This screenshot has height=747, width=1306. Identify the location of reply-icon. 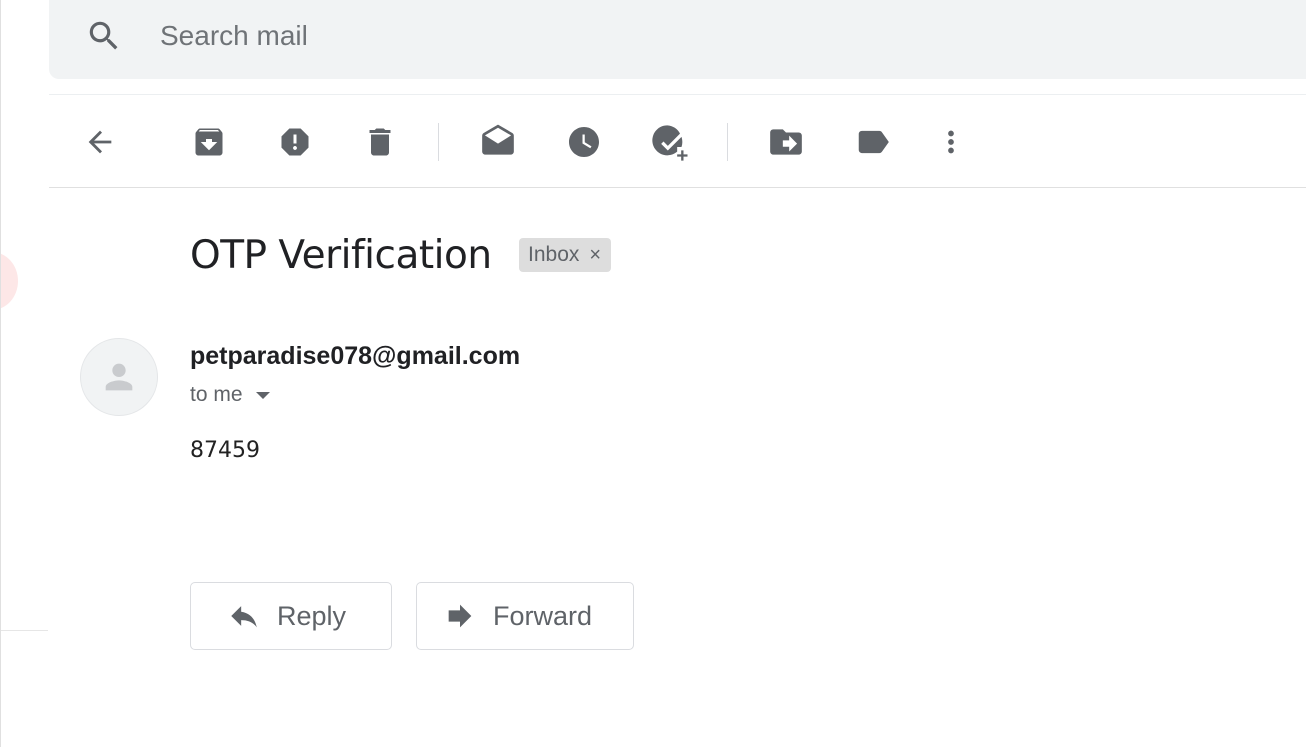
(244, 616).